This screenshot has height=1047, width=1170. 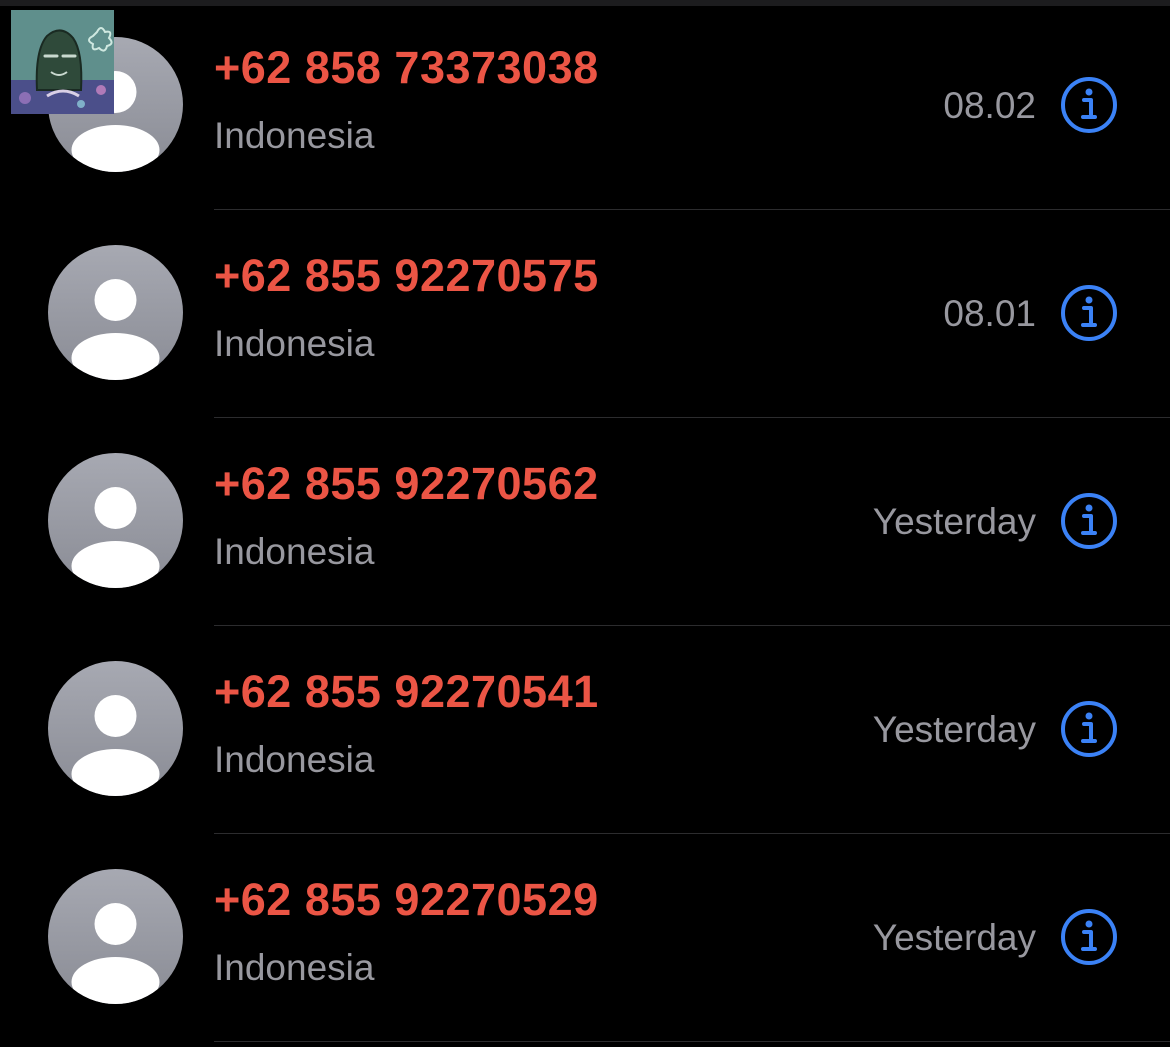 I want to click on caller-number: +62 855 92270529, so click(x=406, y=899).